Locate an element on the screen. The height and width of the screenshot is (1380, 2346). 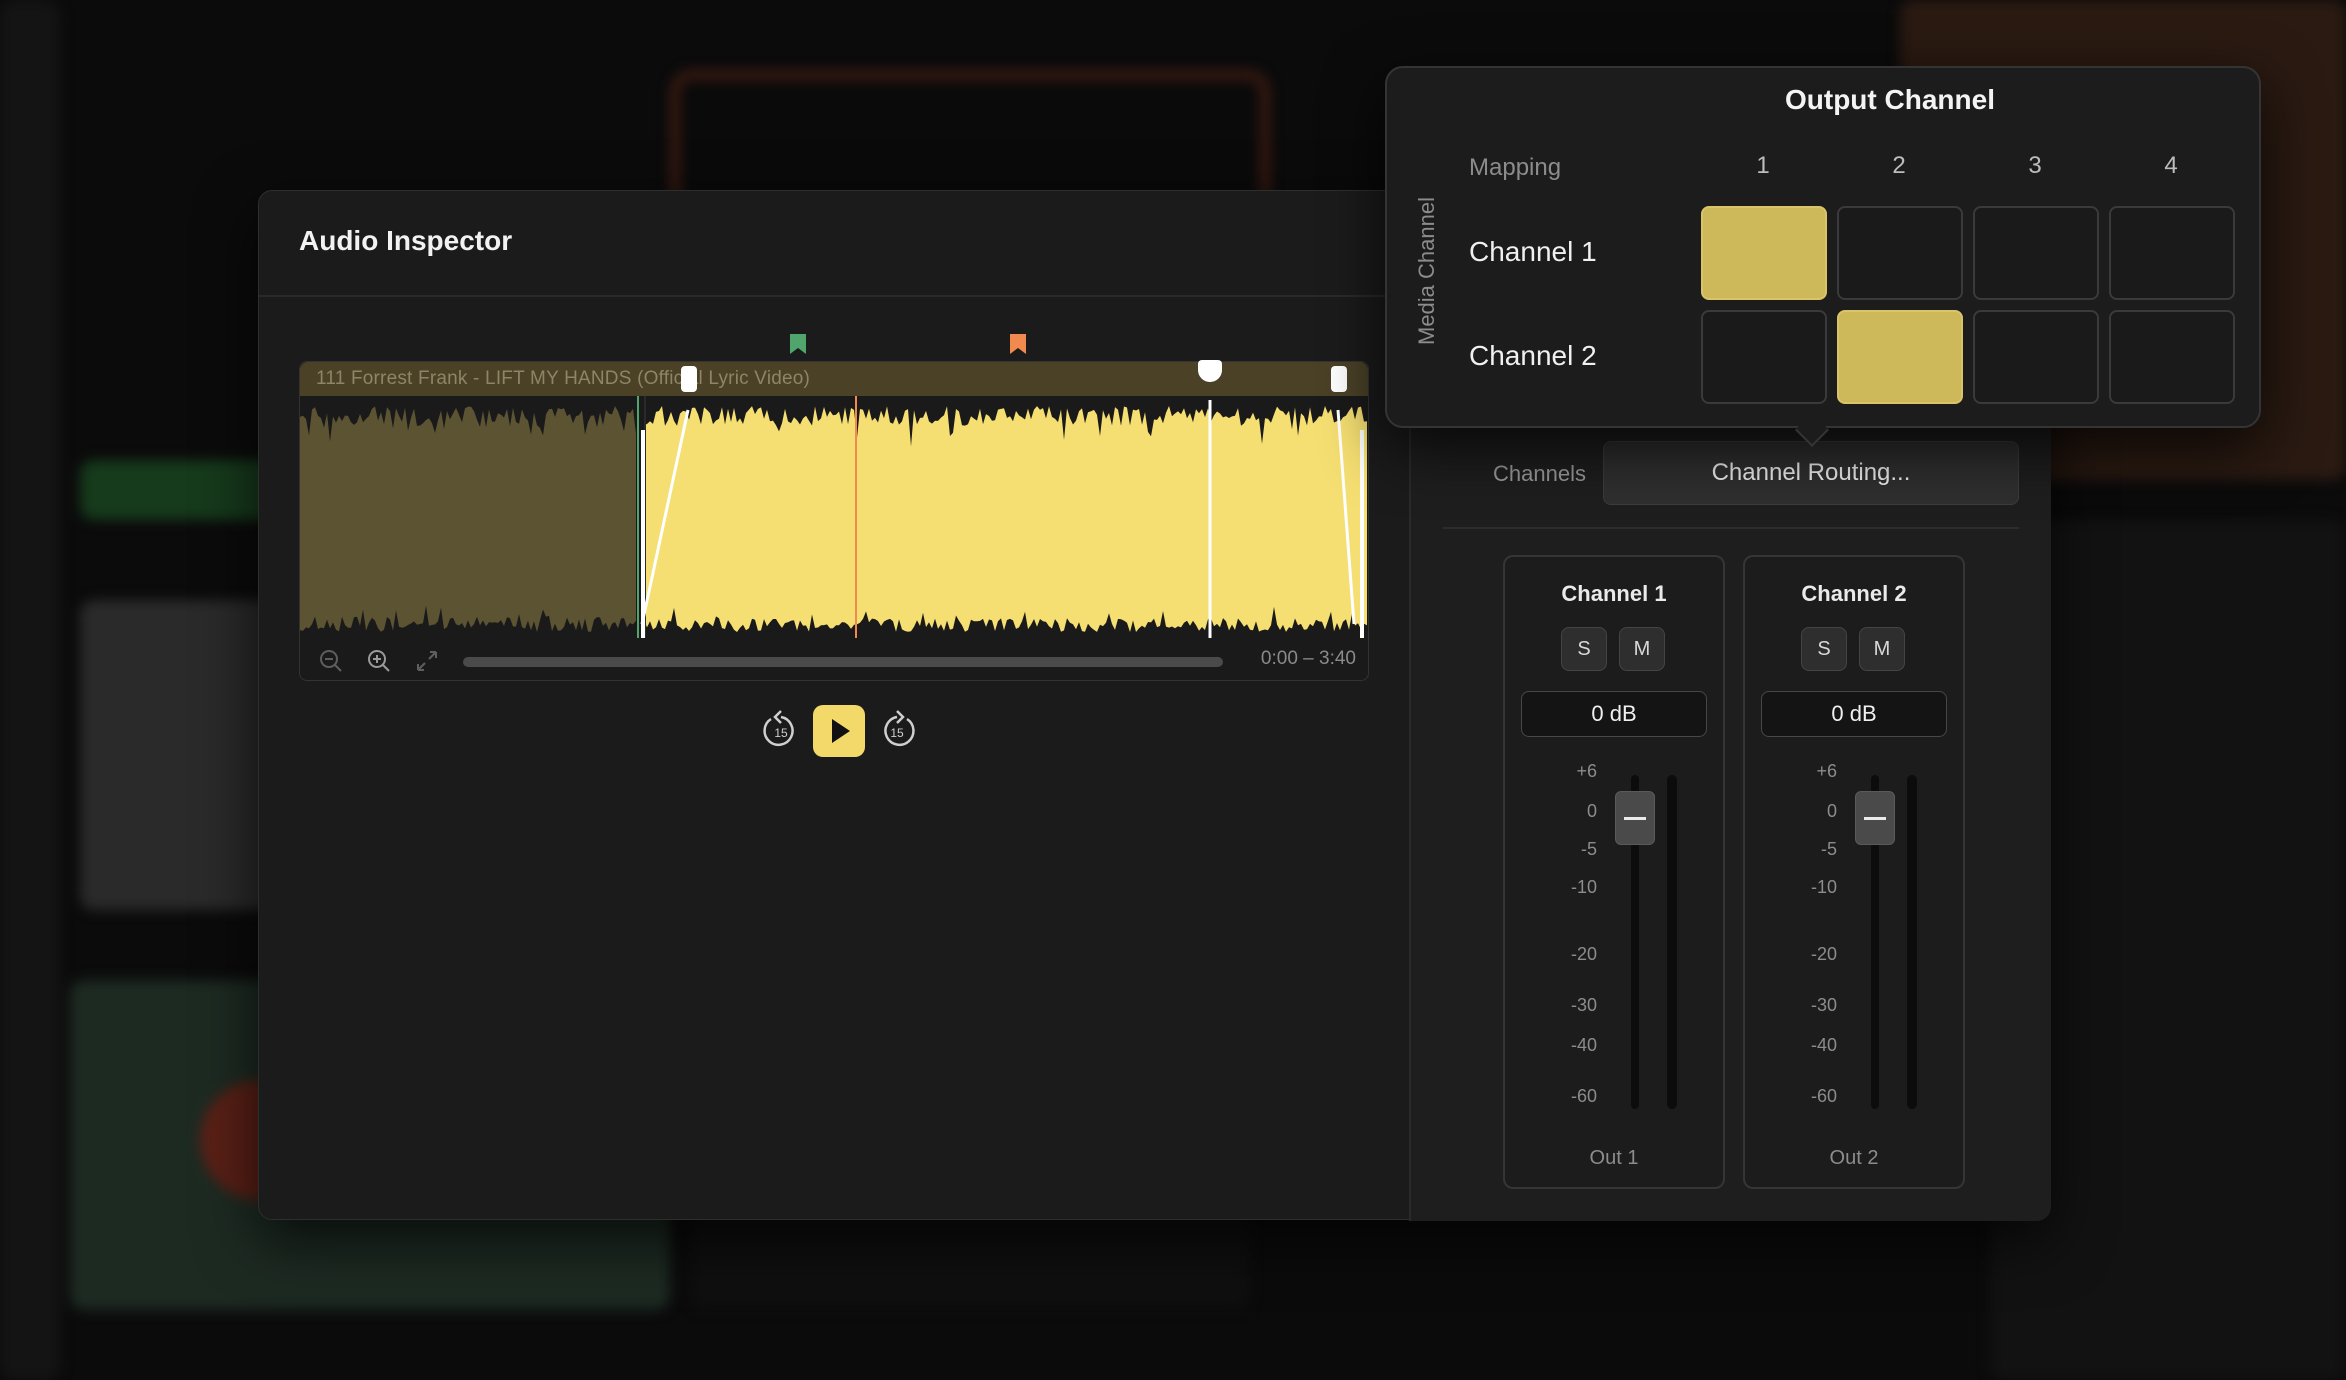
play-icon is located at coordinates (841, 731).